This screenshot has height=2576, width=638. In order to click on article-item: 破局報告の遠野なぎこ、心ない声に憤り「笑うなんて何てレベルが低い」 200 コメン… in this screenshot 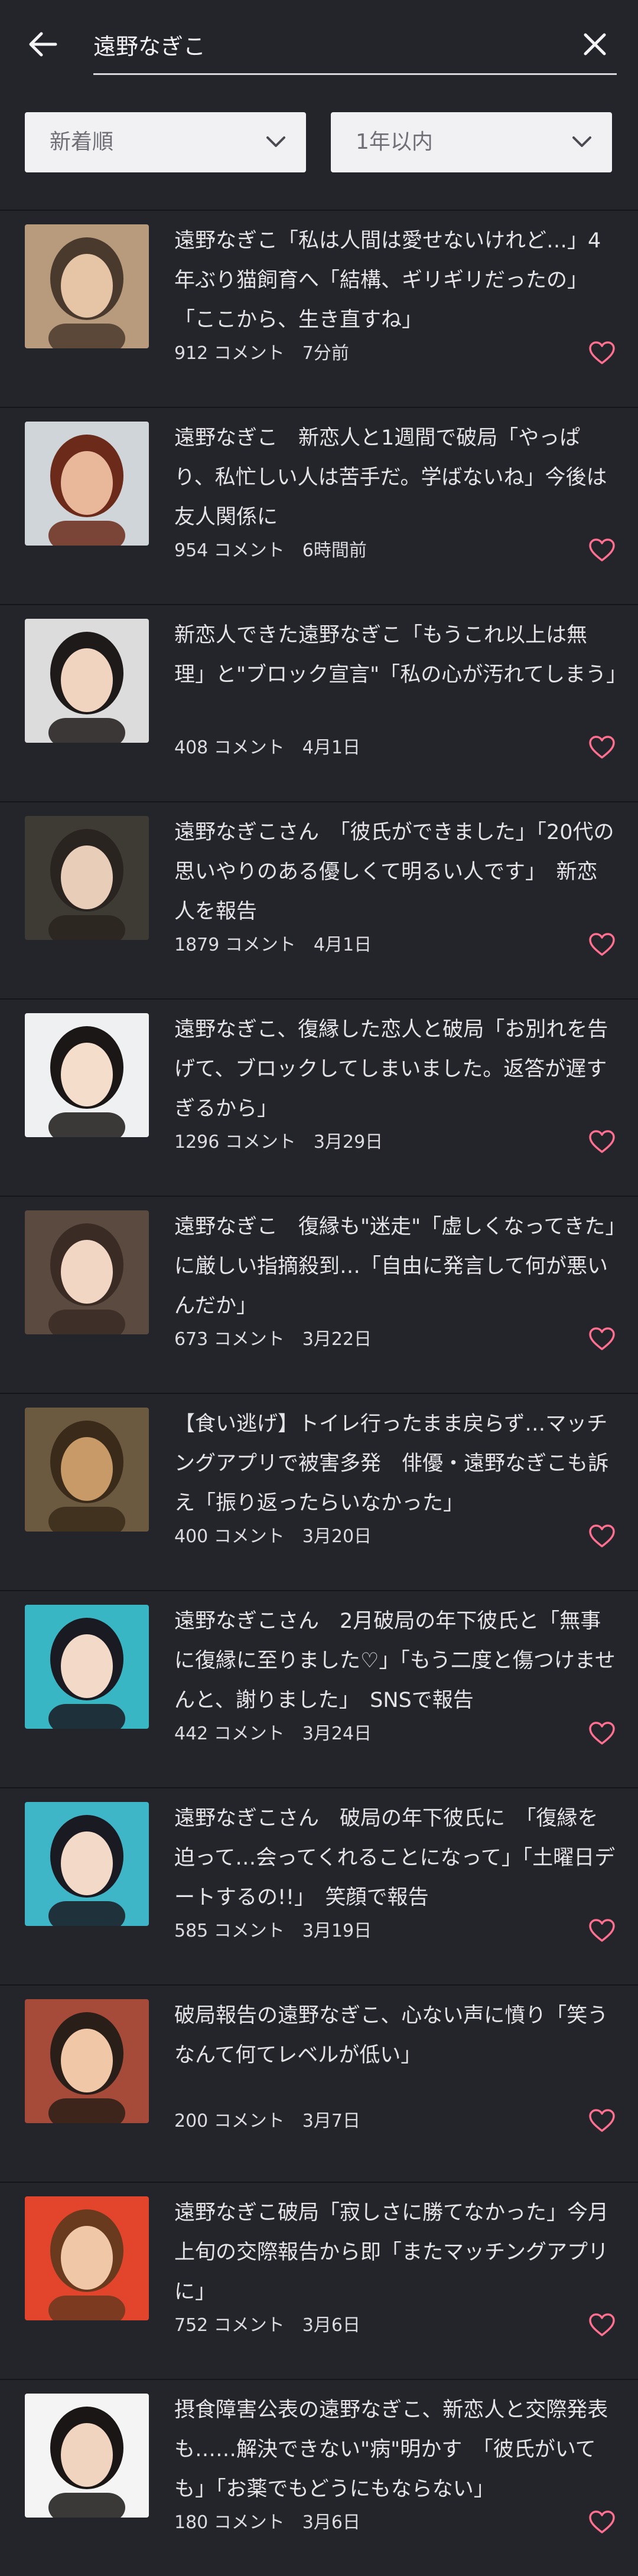, I will do `click(319, 2083)`.